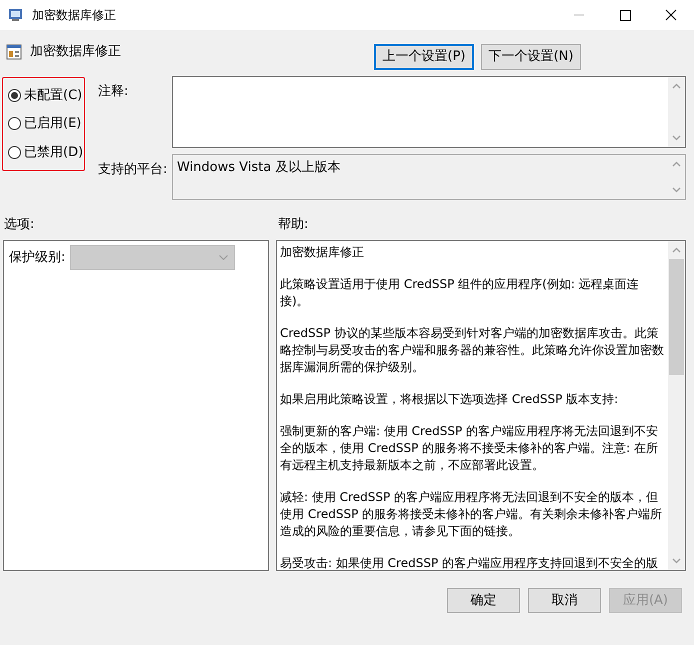 Image resolution: width=694 pixels, height=645 pixels. What do you see at coordinates (531, 57) in the screenshot?
I see `nav-button: 下一个设置(N)` at bounding box center [531, 57].